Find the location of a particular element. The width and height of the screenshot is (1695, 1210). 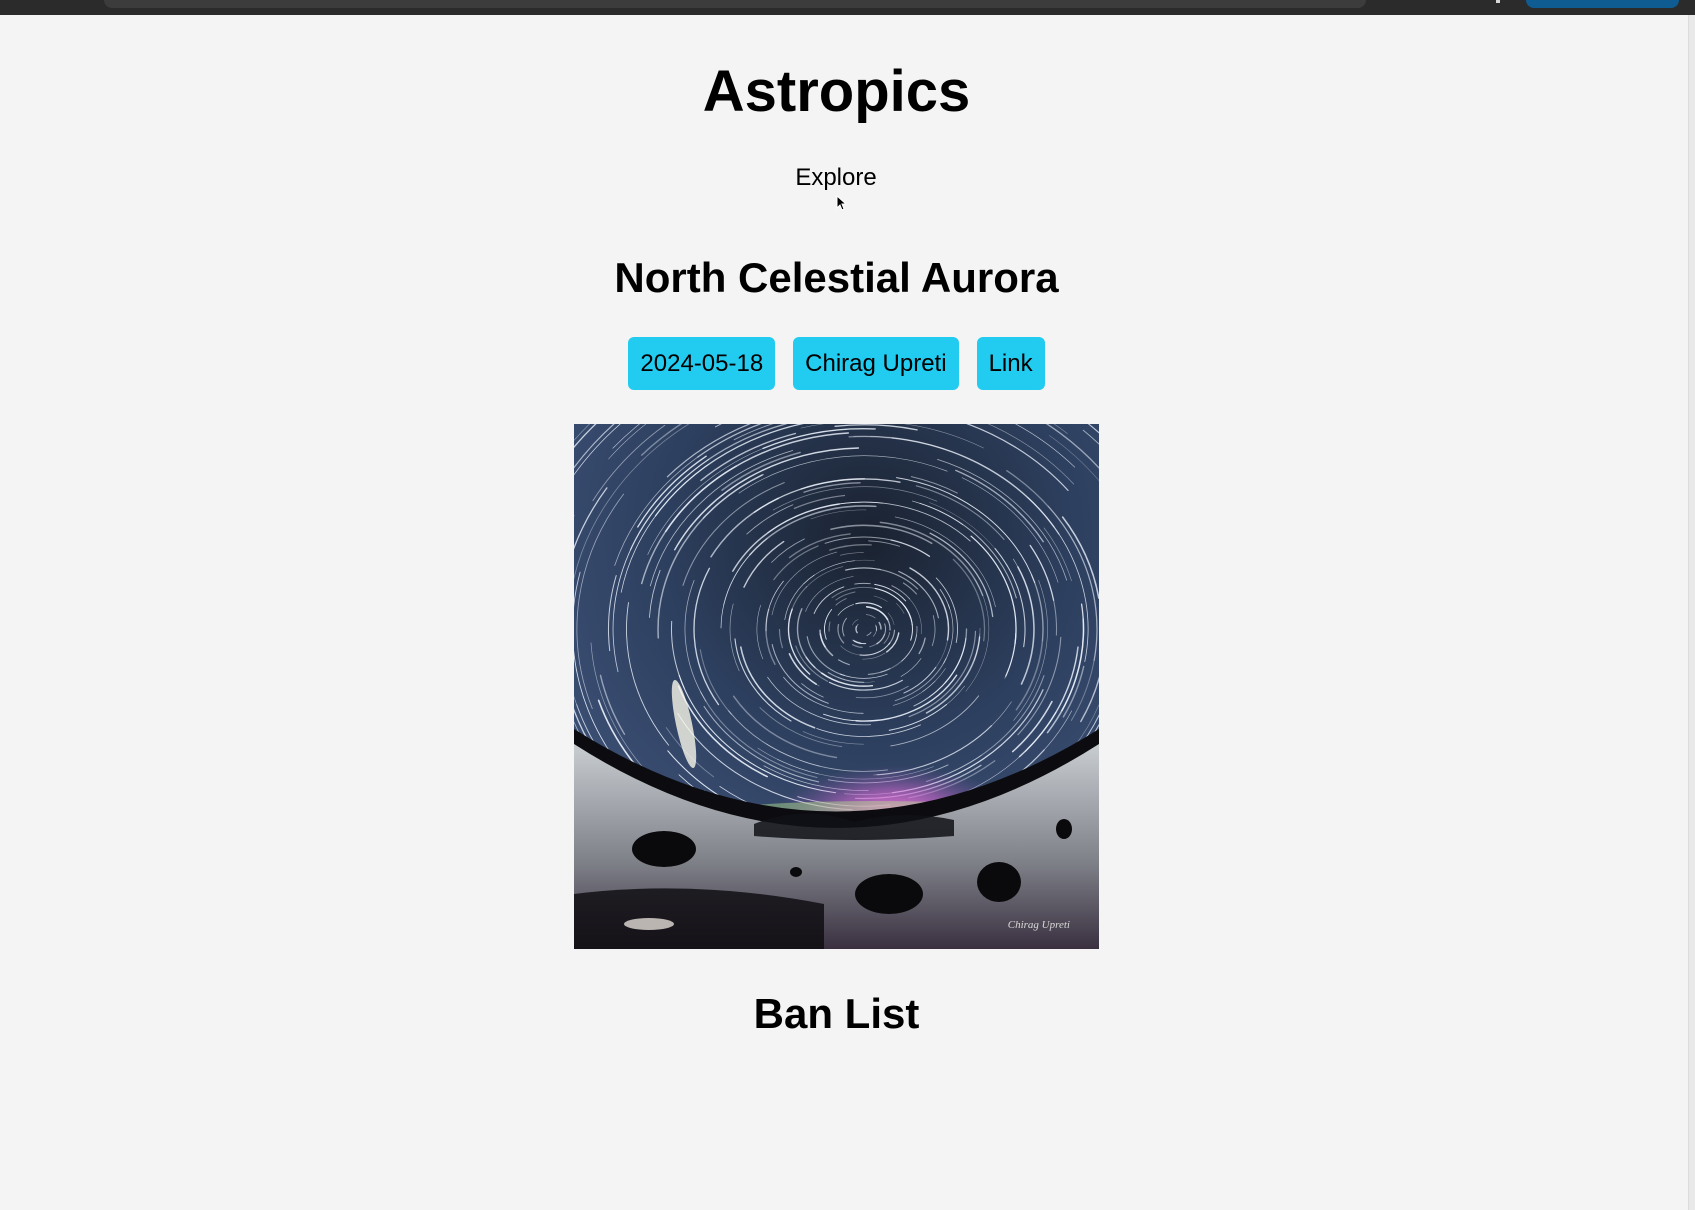

browser-top-bar is located at coordinates (847, 7).